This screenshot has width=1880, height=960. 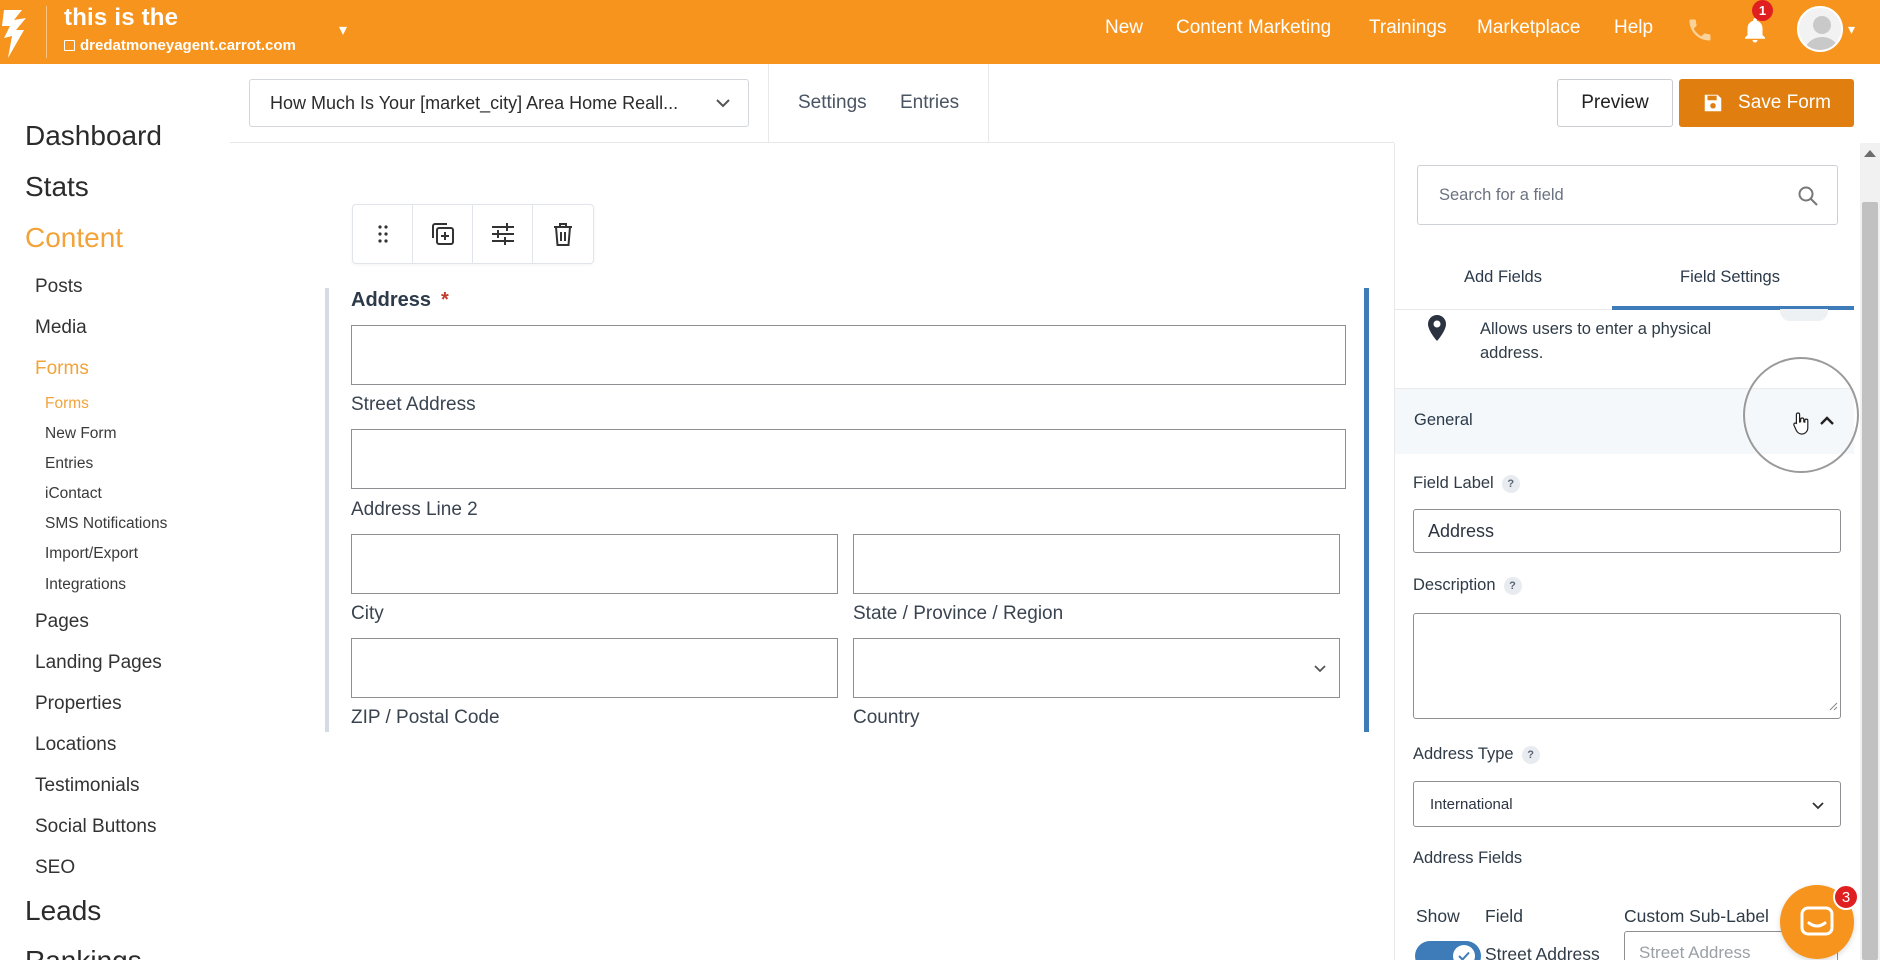 I want to click on scrollbar-thumb, so click(x=1870, y=581).